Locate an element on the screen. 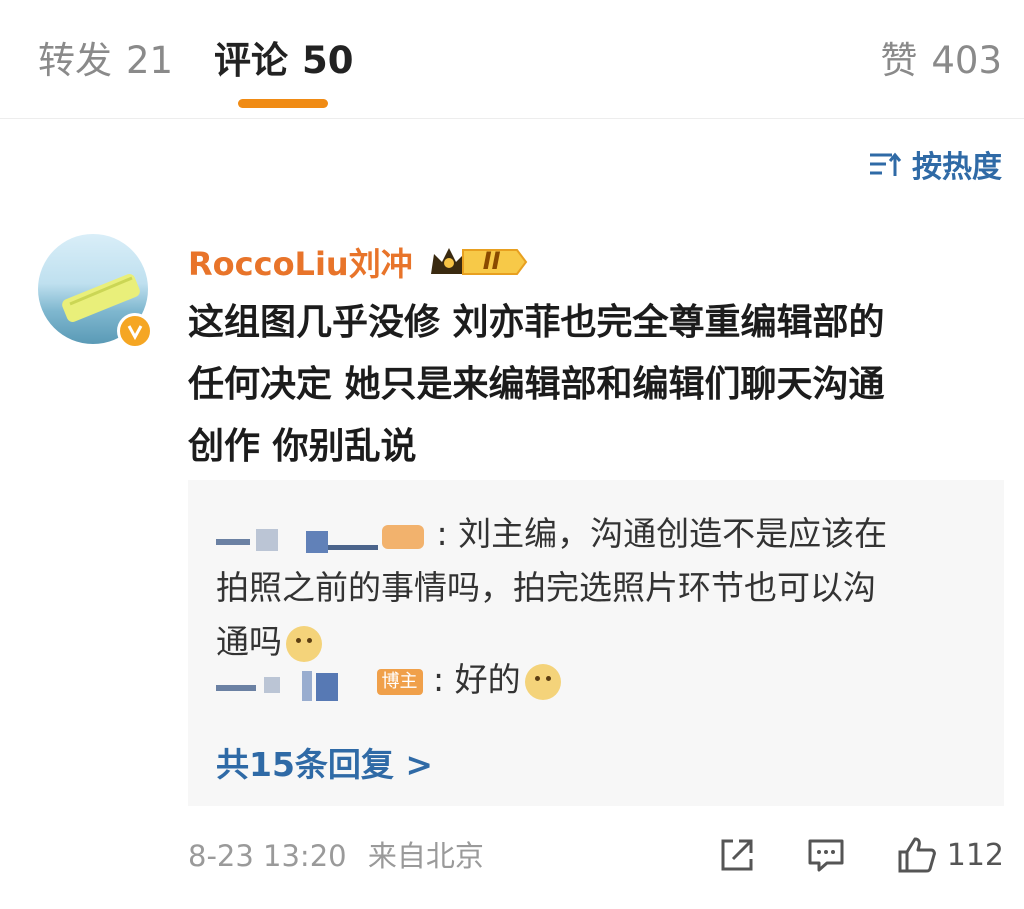  share-button is located at coordinates (737, 855).